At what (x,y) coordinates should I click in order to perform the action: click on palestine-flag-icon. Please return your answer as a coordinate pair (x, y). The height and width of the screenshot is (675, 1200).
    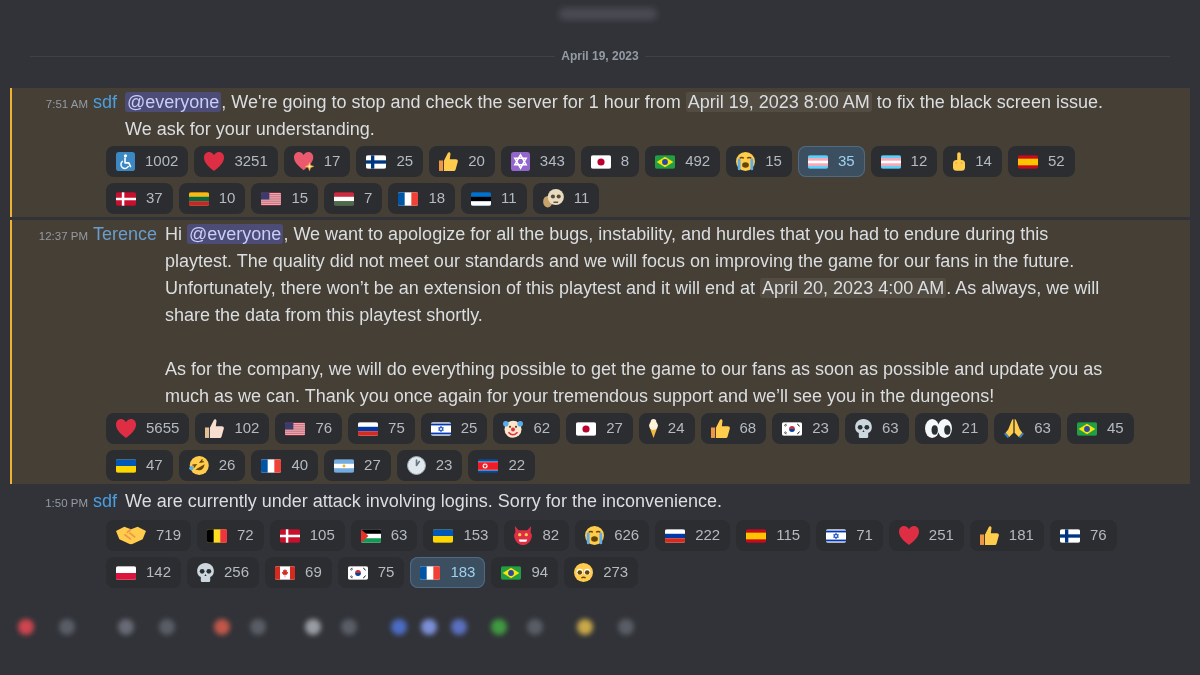
    Looking at the image, I should click on (370, 535).